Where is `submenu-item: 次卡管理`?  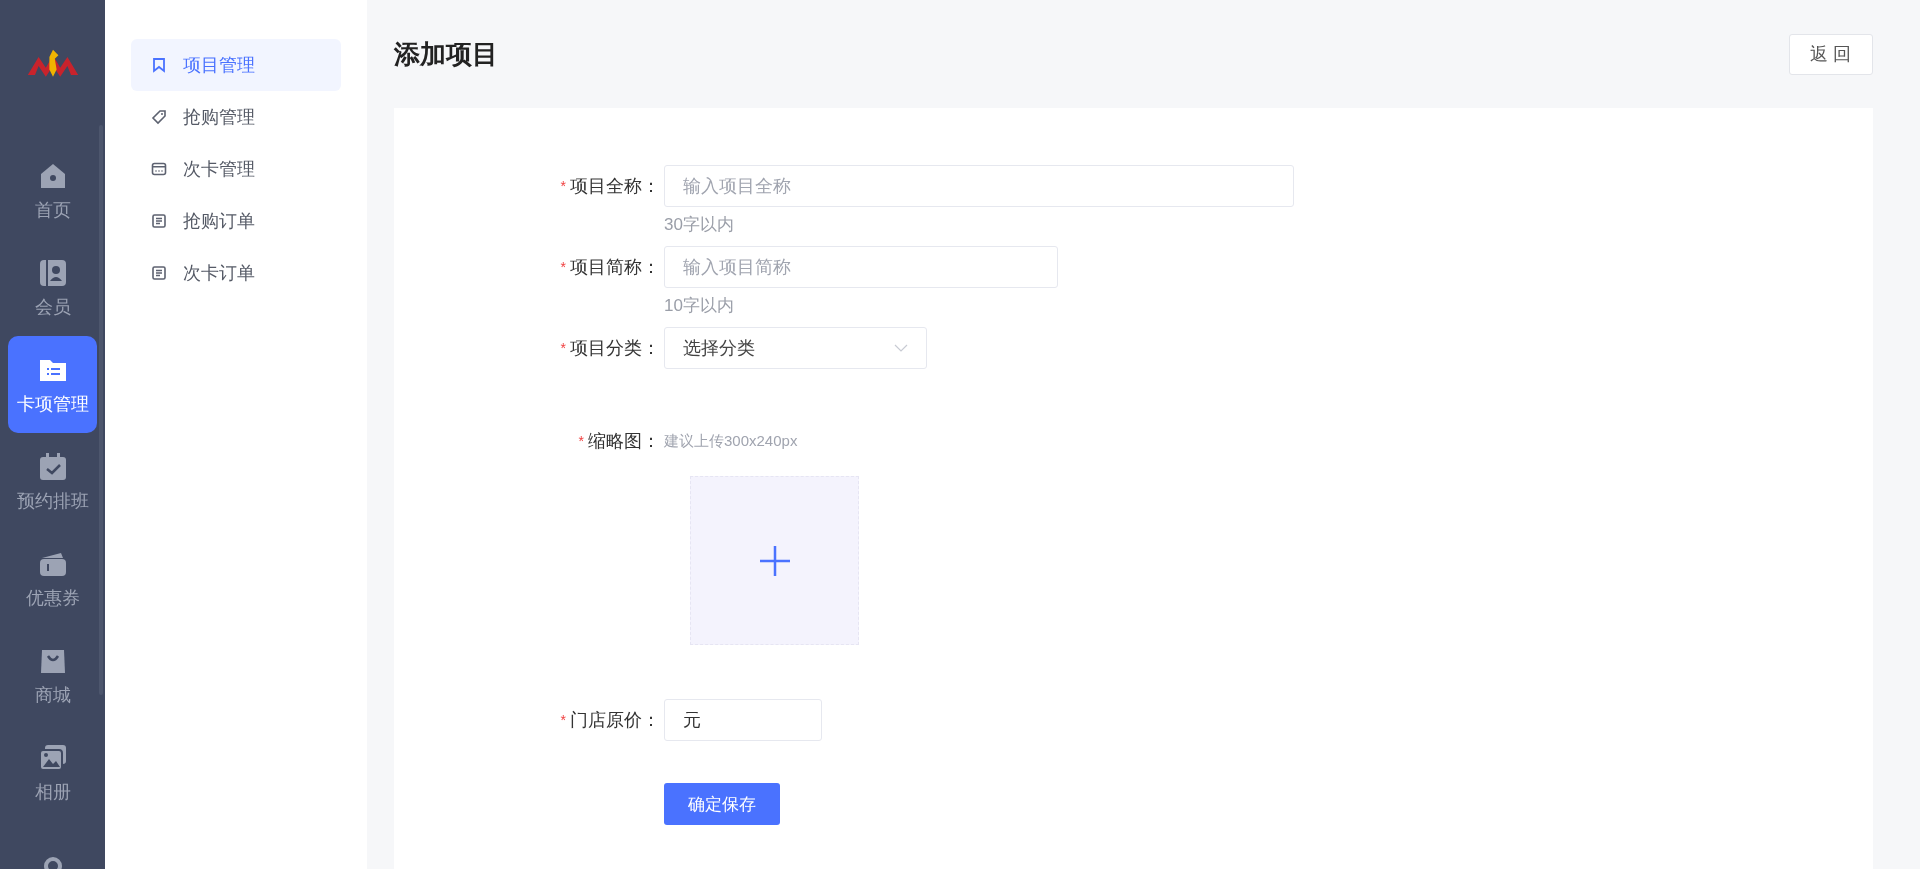
submenu-item: 次卡管理 is located at coordinates (236, 169).